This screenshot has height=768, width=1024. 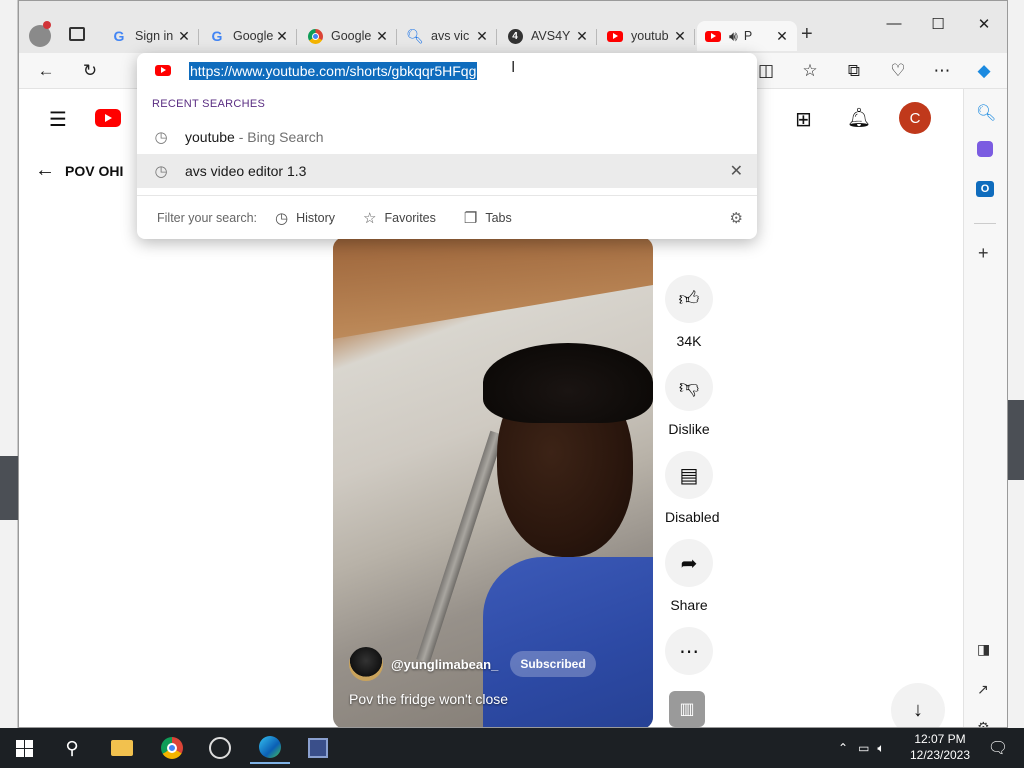 What do you see at coordinates (689, 341) in the screenshot?
I see `like-count: 34K` at bounding box center [689, 341].